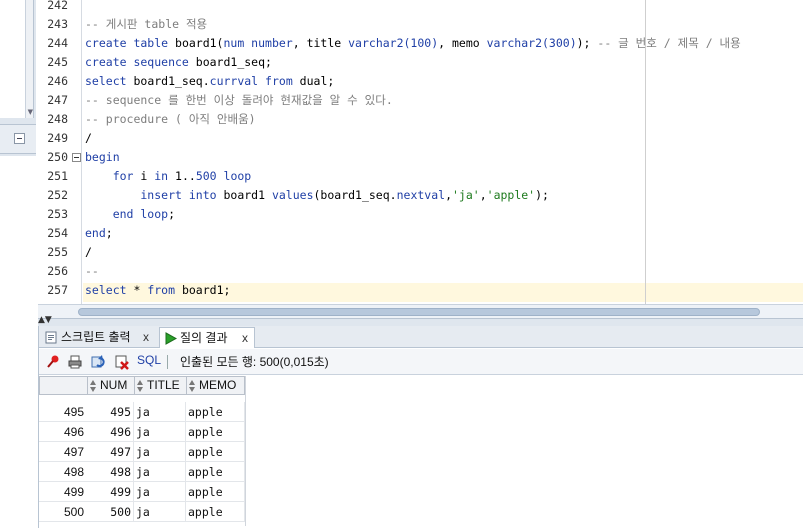 This screenshot has height=528, width=803. What do you see at coordinates (110, 432) in the screenshot?
I see `cell-num: 496` at bounding box center [110, 432].